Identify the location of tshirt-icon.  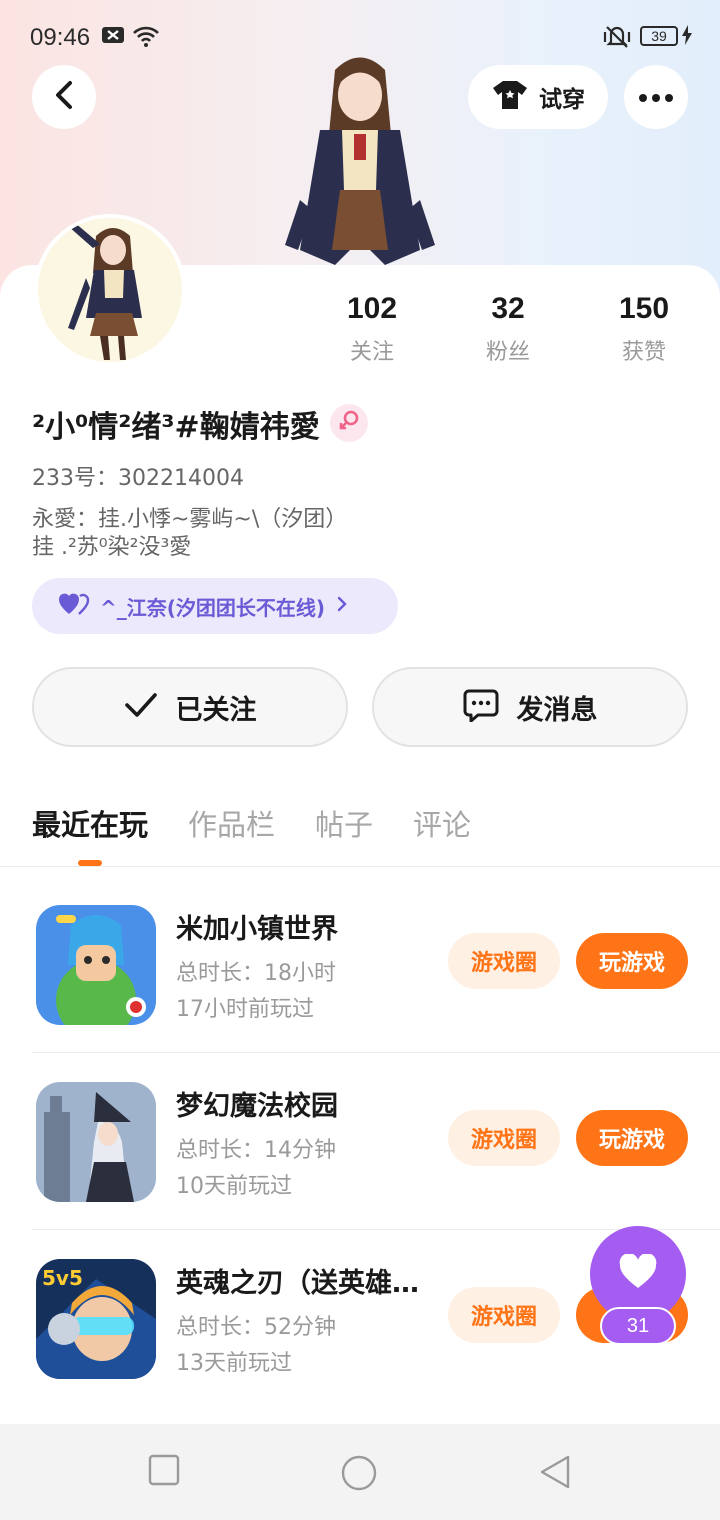
(510, 97).